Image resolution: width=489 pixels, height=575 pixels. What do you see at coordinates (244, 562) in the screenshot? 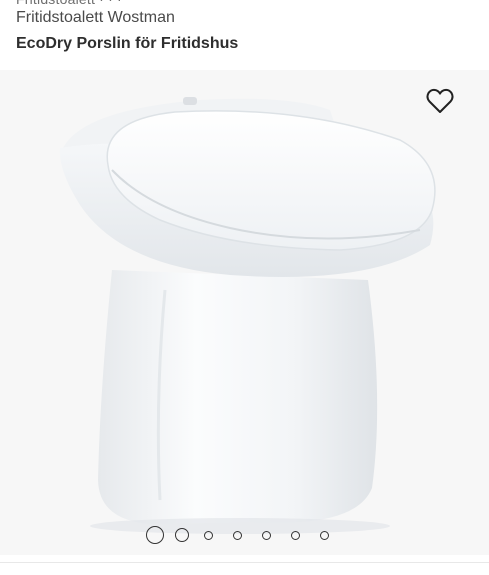
I see `divider` at bounding box center [244, 562].